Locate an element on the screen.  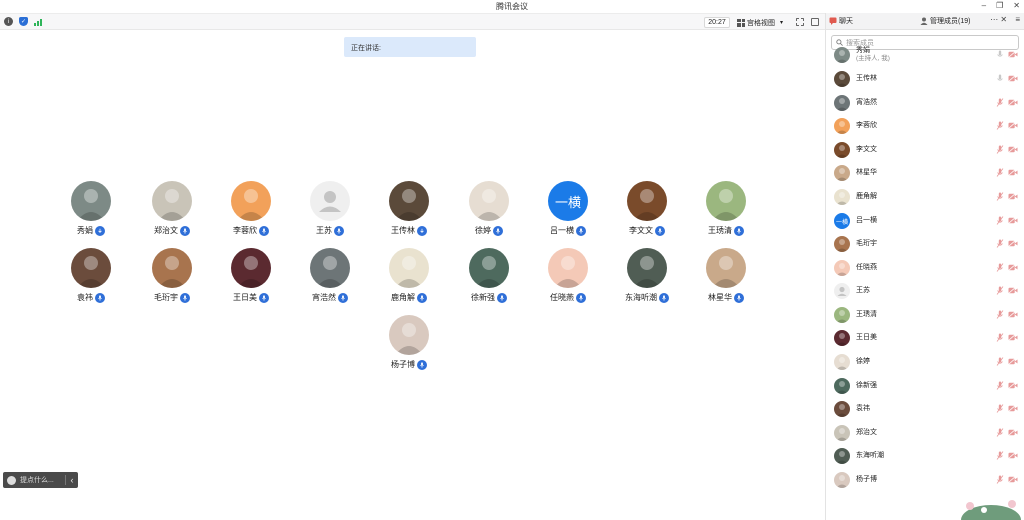
signal-icon is located at coordinates (38, 22).